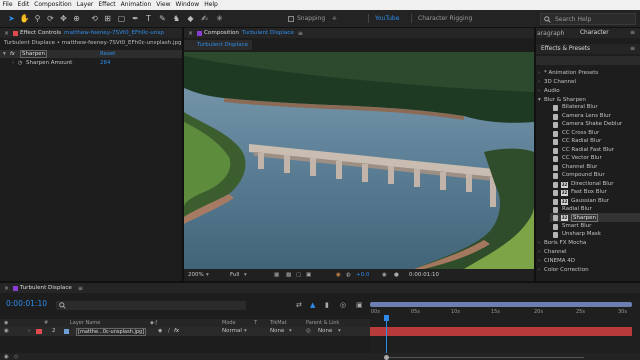 This screenshot has width=640, height=360. I want to click on effect-item: Camera Shake Deblur, so click(592, 124).